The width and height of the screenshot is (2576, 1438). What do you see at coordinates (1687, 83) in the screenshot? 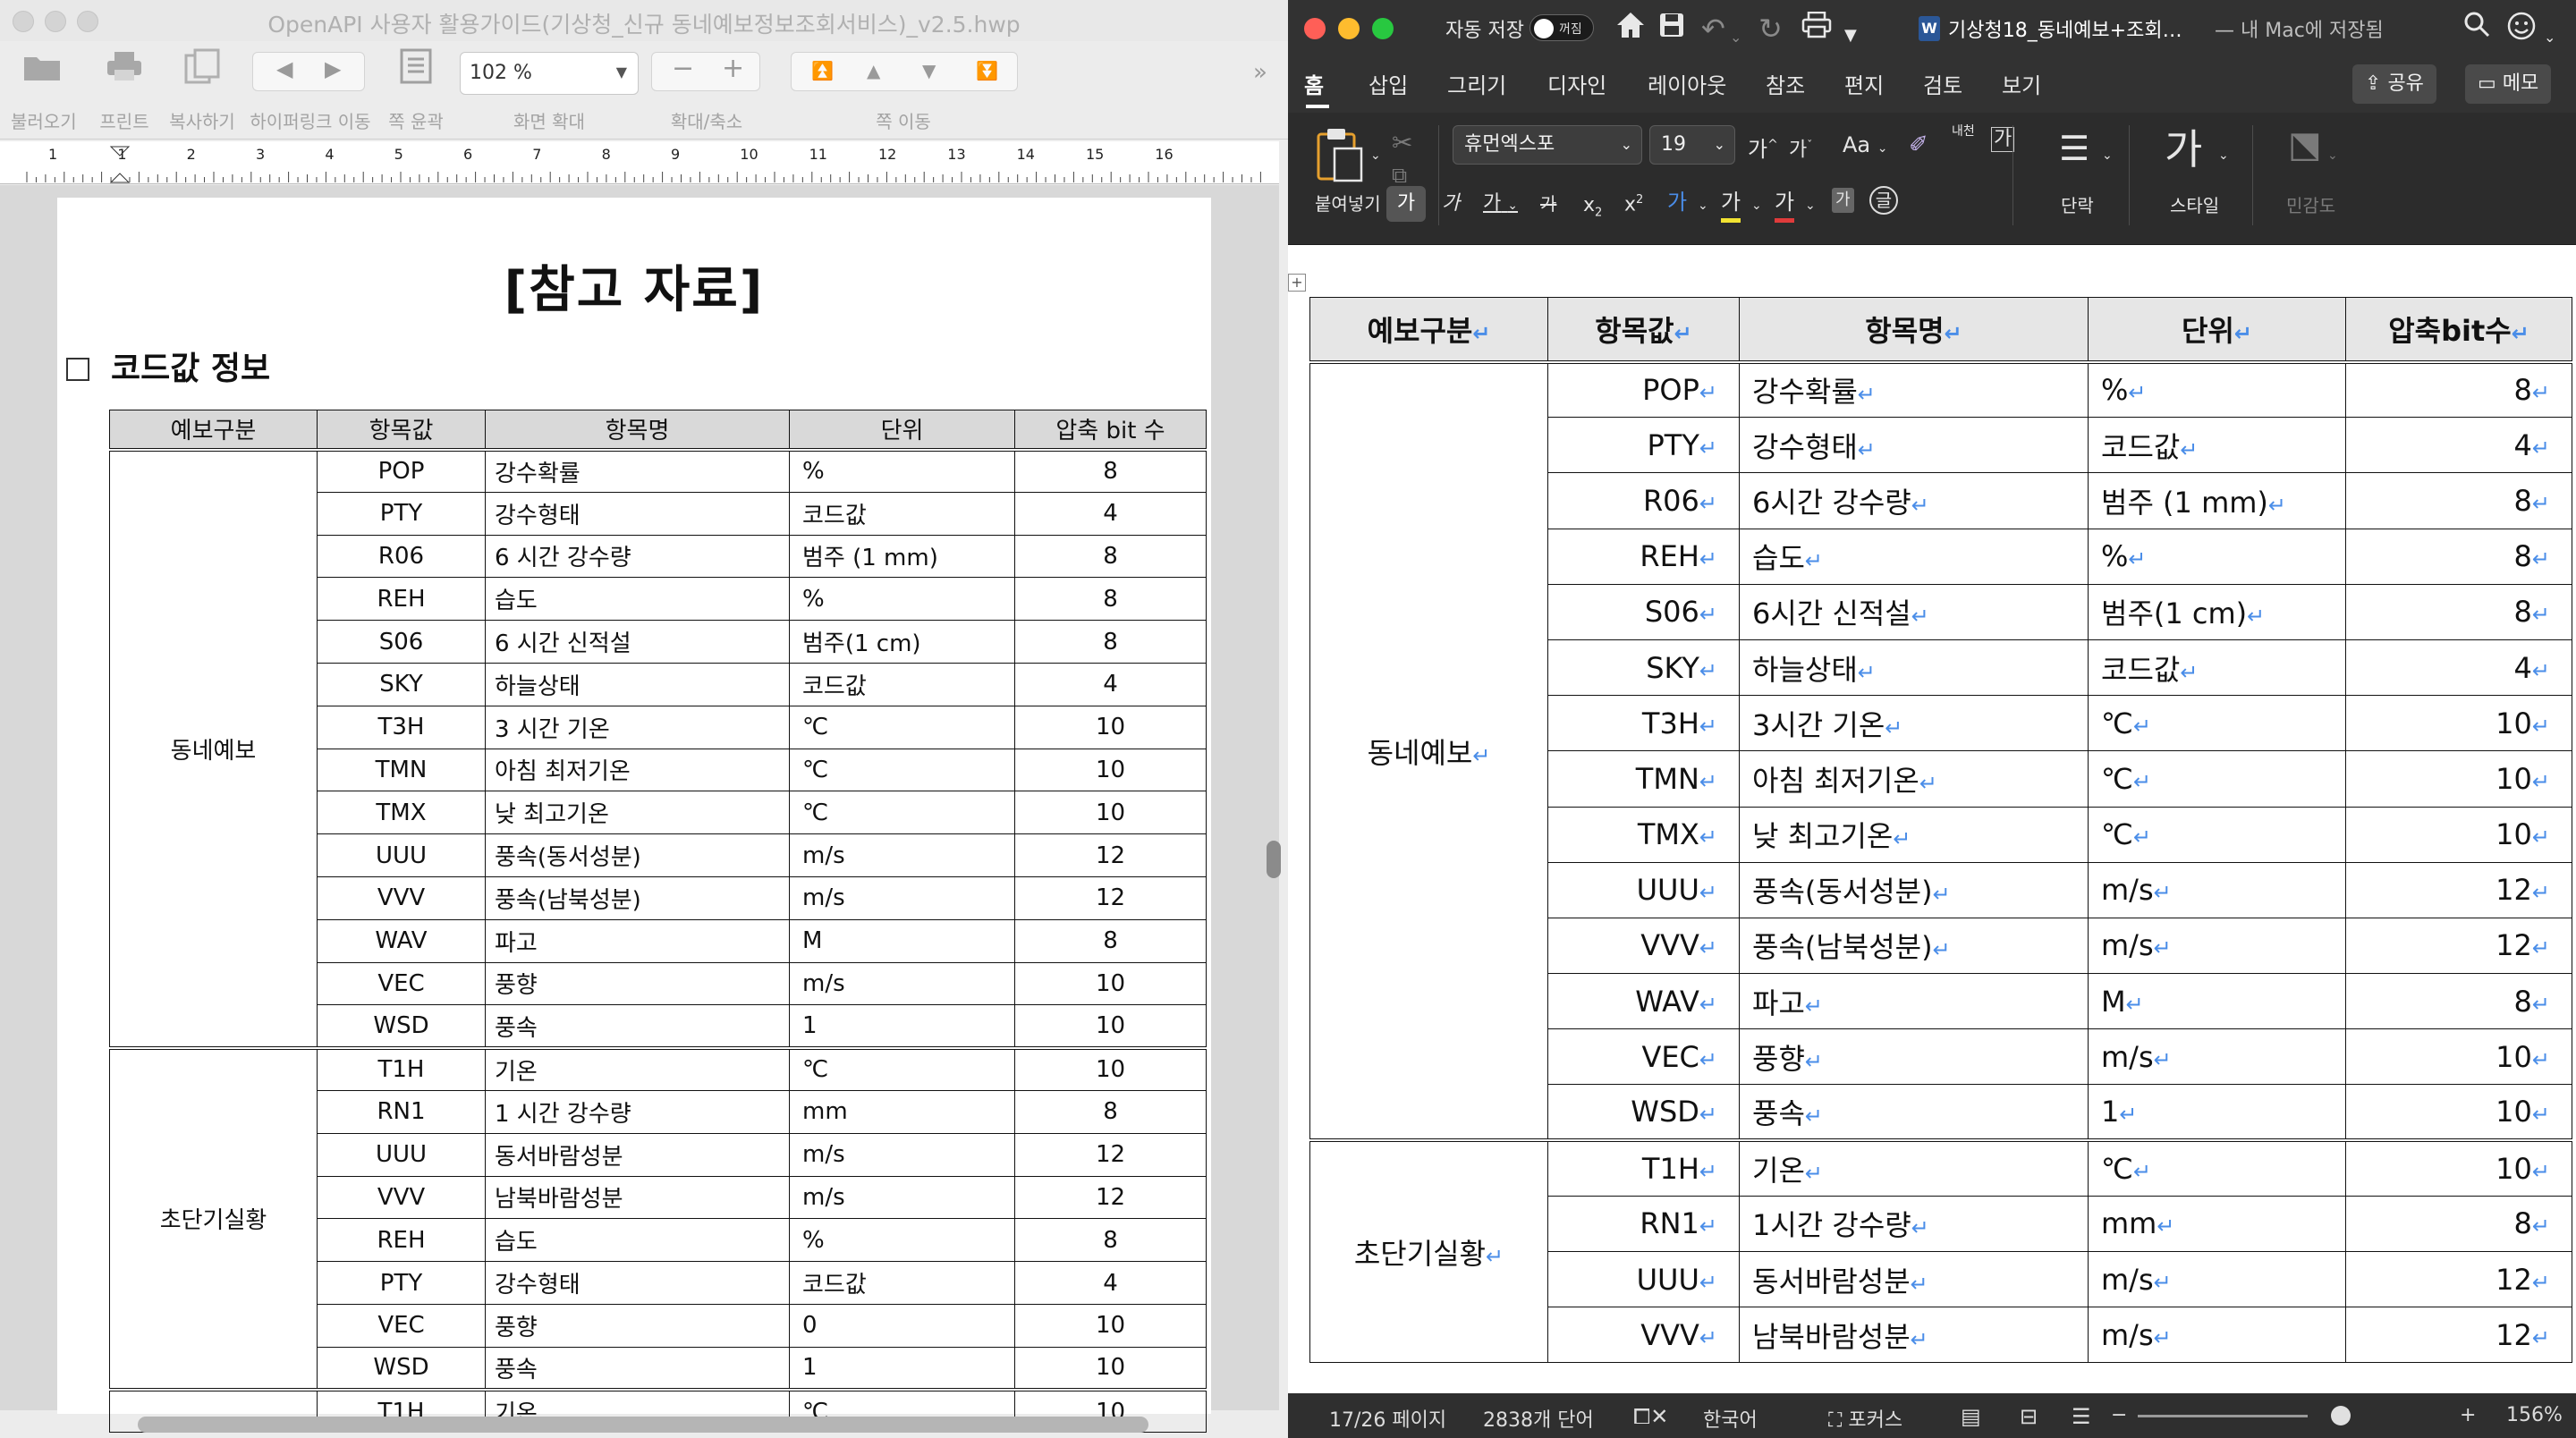
I see `tab-layout: 레이아웃` at bounding box center [1687, 83].